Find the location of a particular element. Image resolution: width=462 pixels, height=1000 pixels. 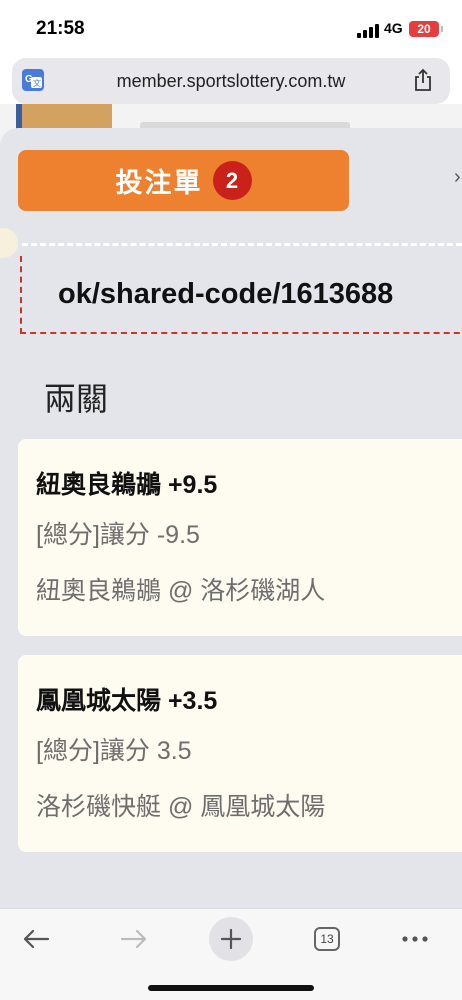

bet-slip-button: 投注單 2 is located at coordinates (183, 180).